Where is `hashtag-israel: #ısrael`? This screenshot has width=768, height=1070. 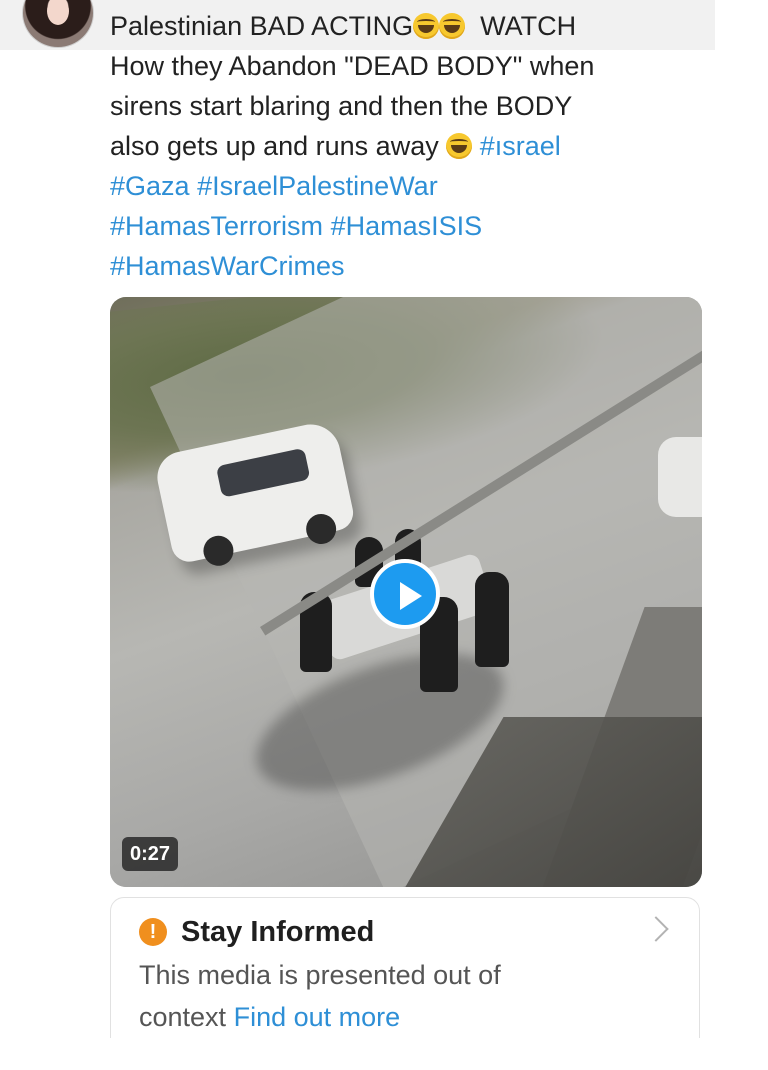 hashtag-israel: #ısrael is located at coordinates (520, 146).